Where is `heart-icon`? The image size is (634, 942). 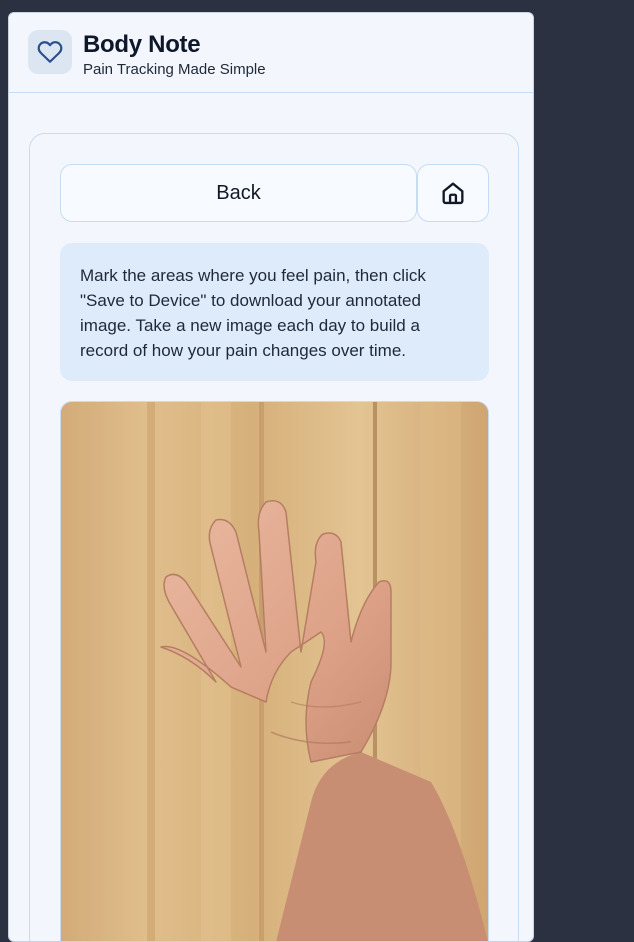 heart-icon is located at coordinates (50, 52).